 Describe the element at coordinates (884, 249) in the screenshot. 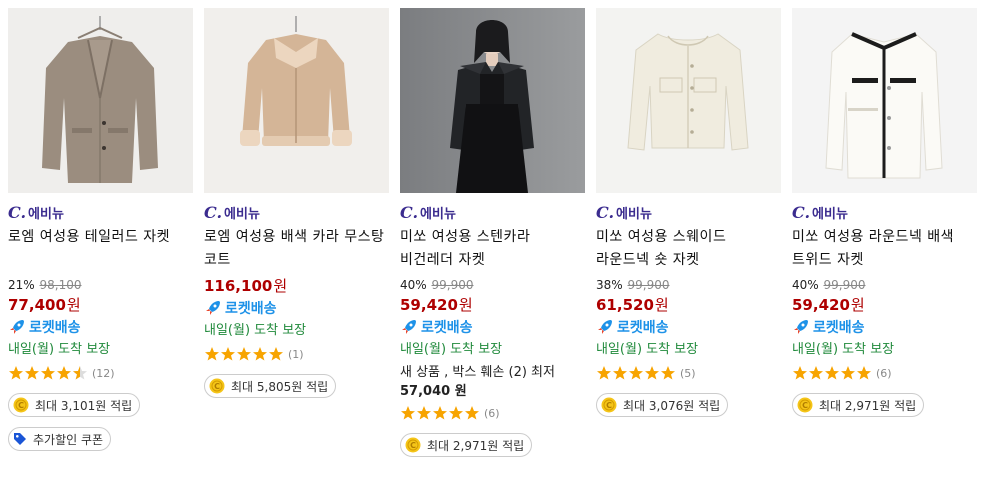

I see `product-title: 미쏘 여성용 라운드넥 배색 트위드 자켓` at that location.